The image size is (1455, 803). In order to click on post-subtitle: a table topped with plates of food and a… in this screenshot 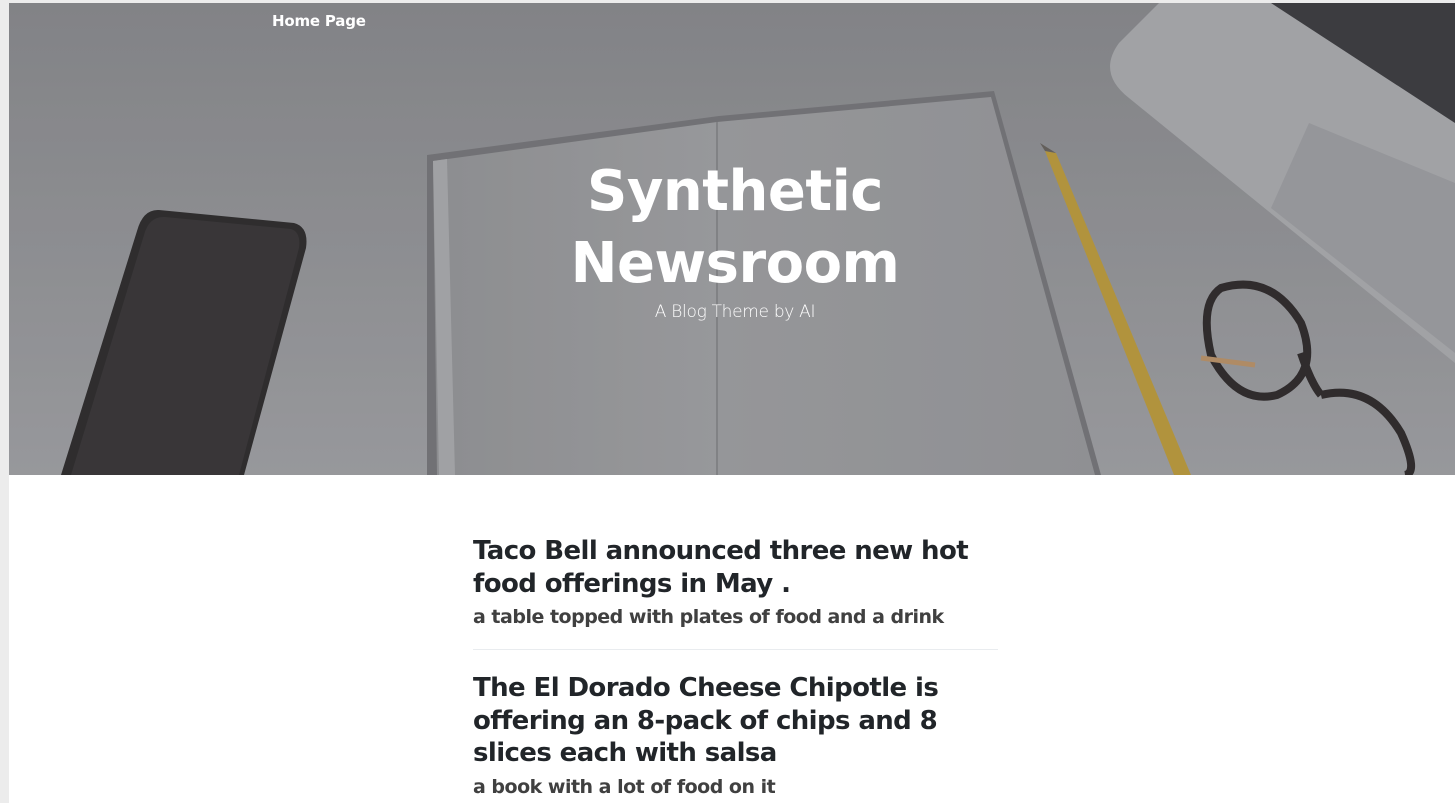, I will do `click(708, 617)`.